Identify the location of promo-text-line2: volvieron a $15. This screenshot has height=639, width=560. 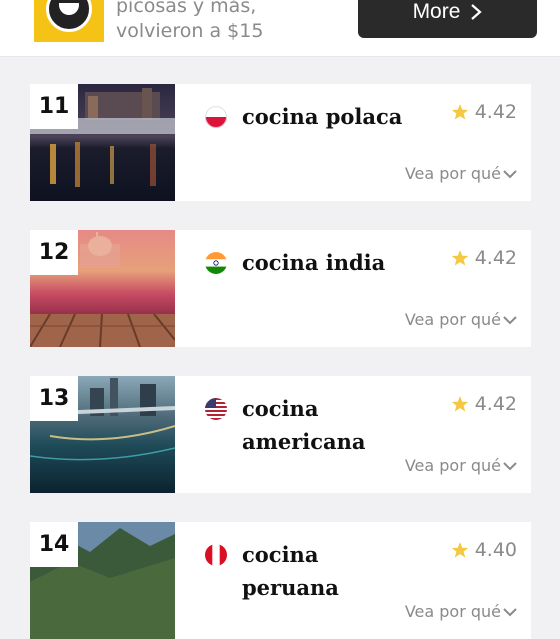
(190, 31).